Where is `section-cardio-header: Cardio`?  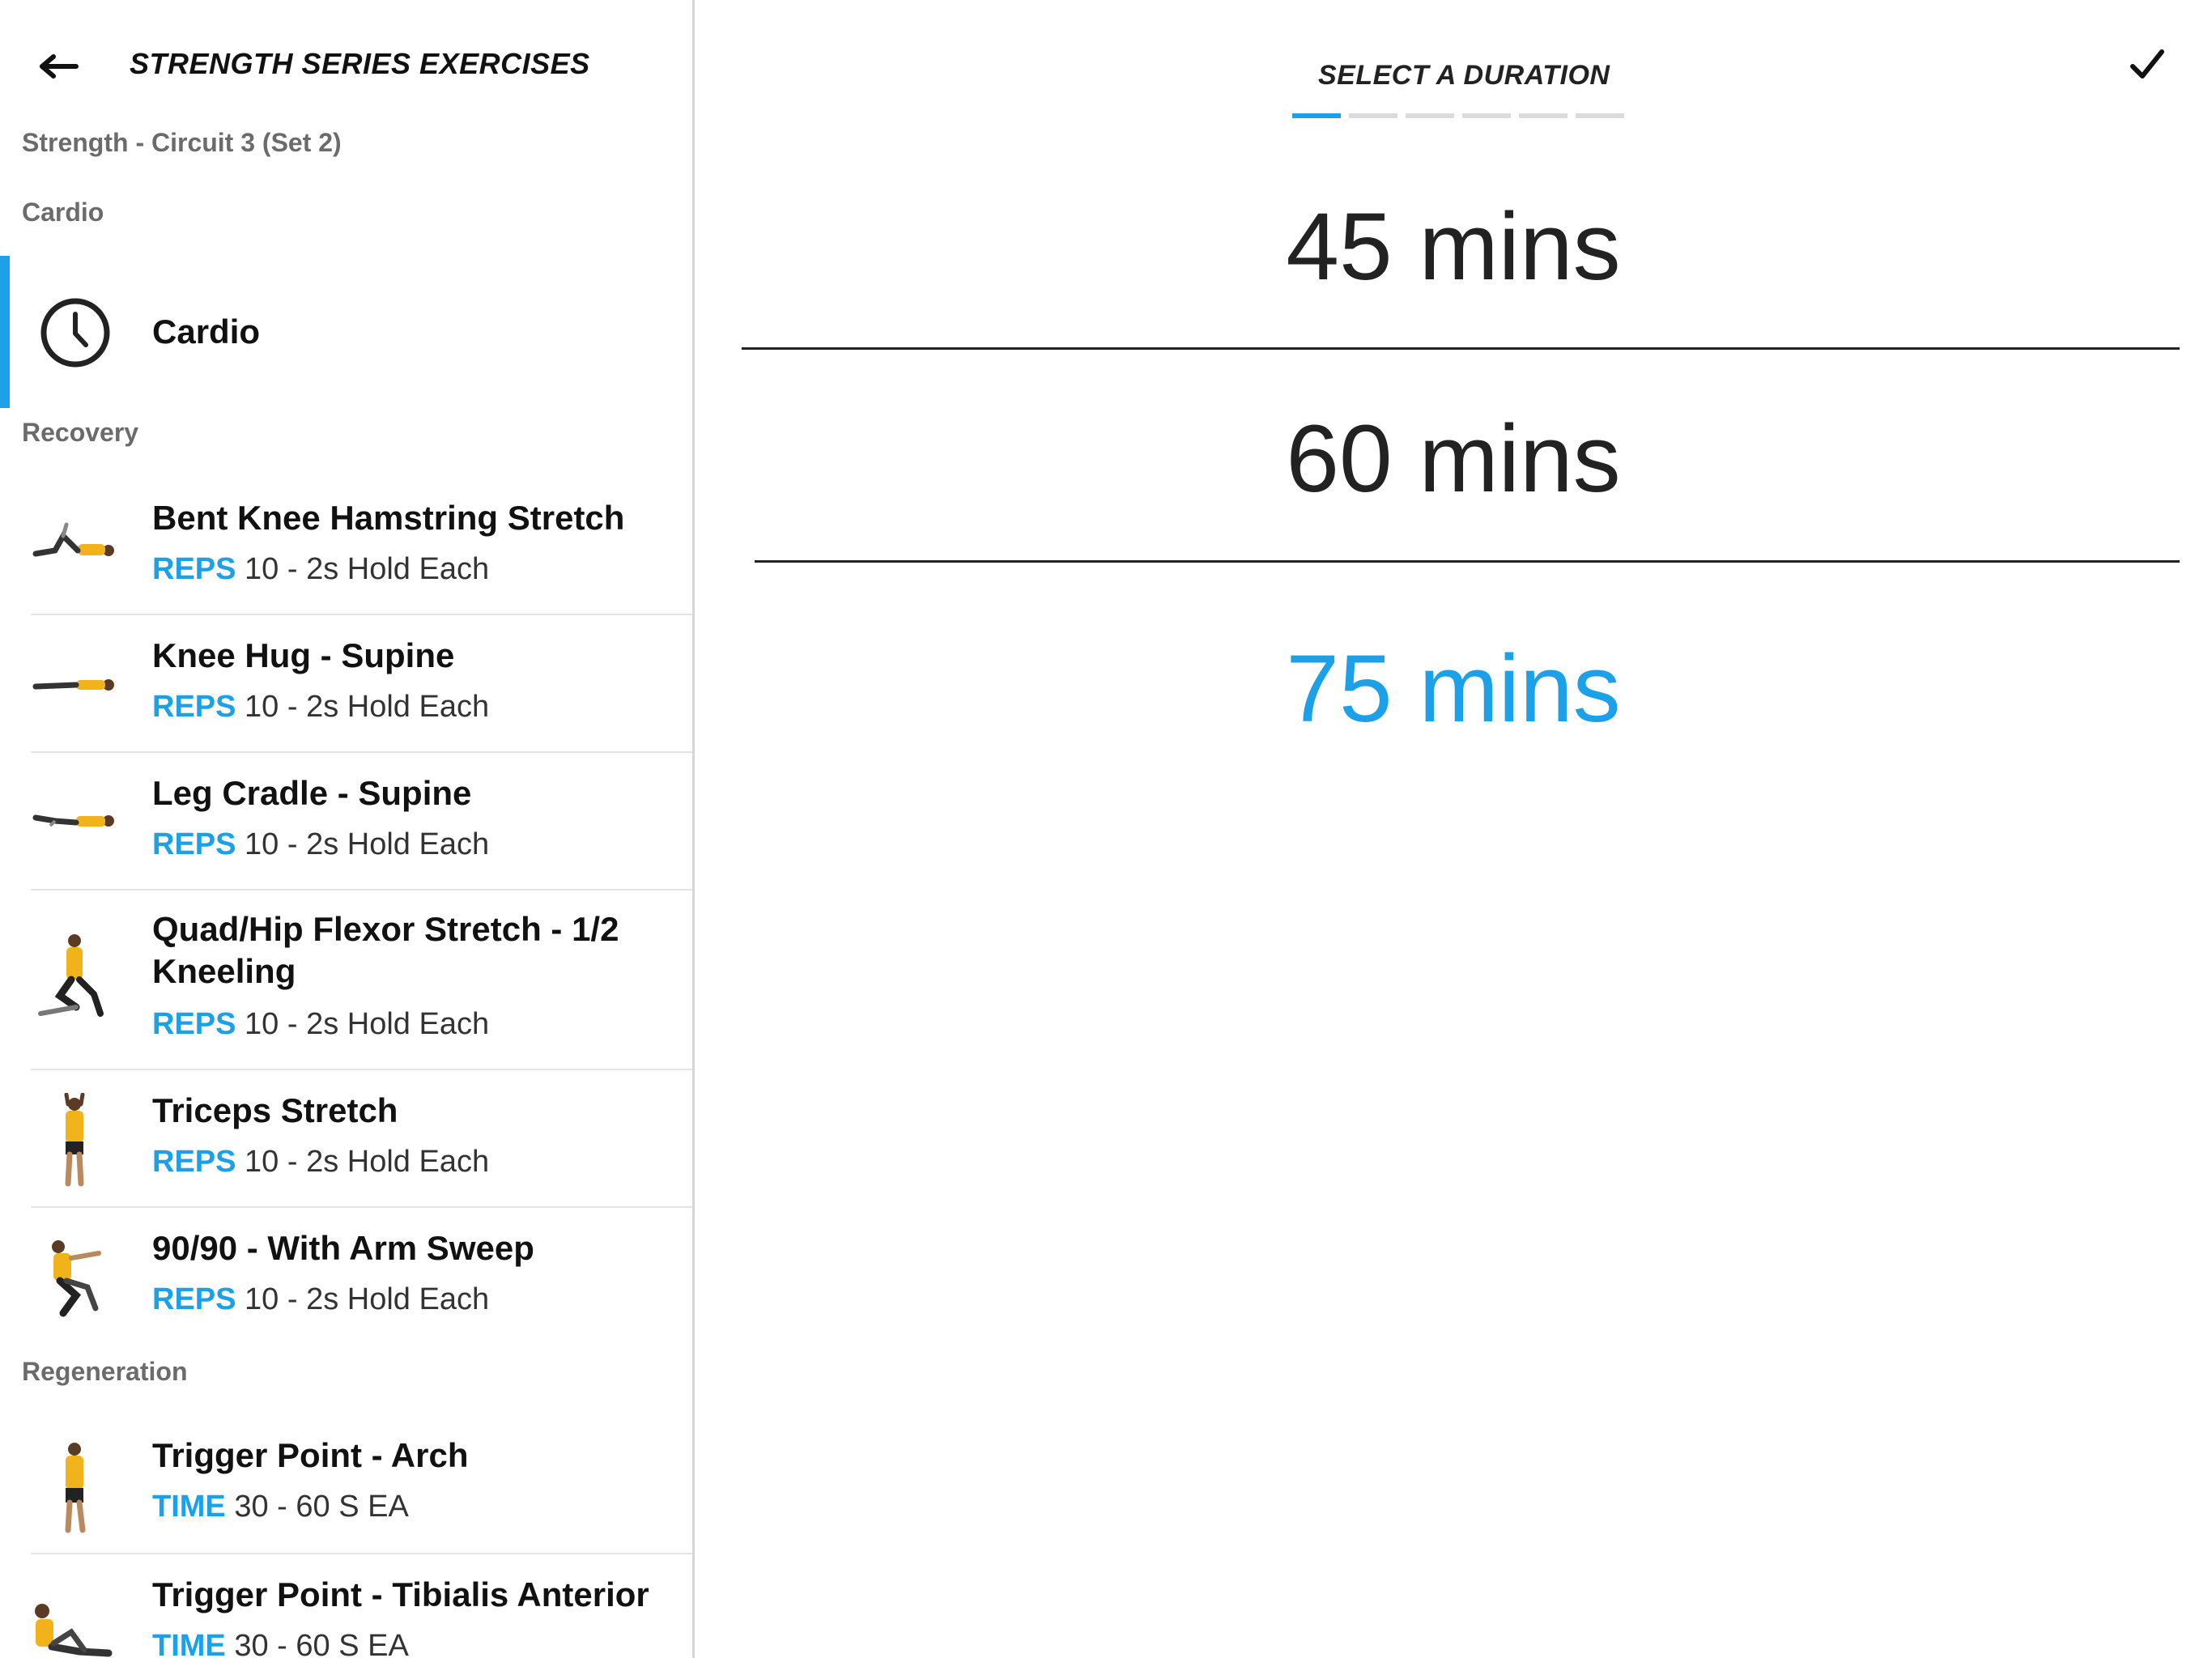 section-cardio-header: Cardio is located at coordinates (63, 212).